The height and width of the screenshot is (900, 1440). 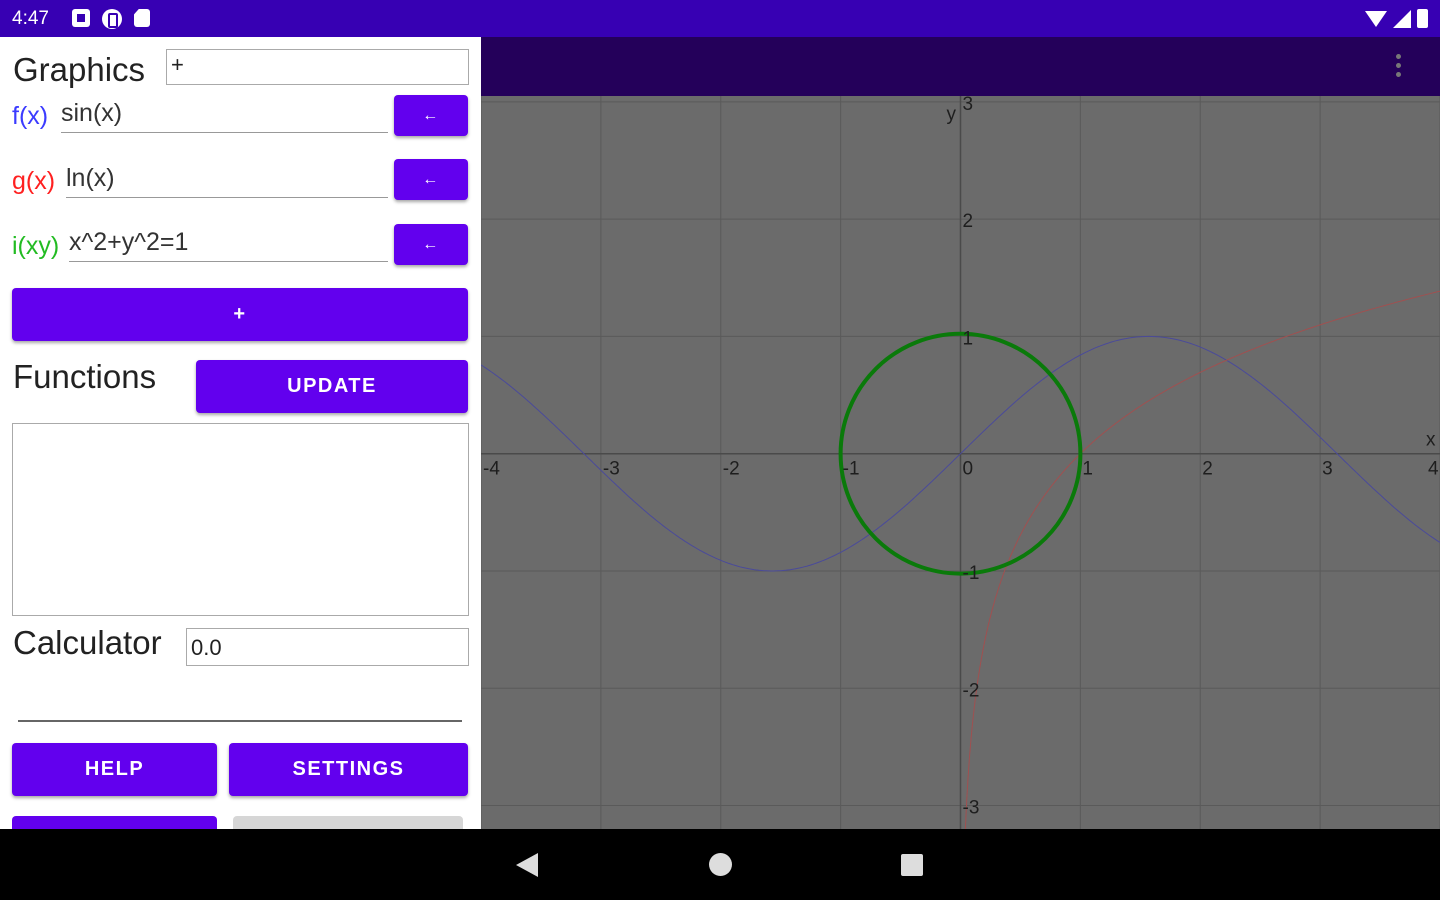 I want to click on calculator-input: 0.0, so click(x=327, y=647).